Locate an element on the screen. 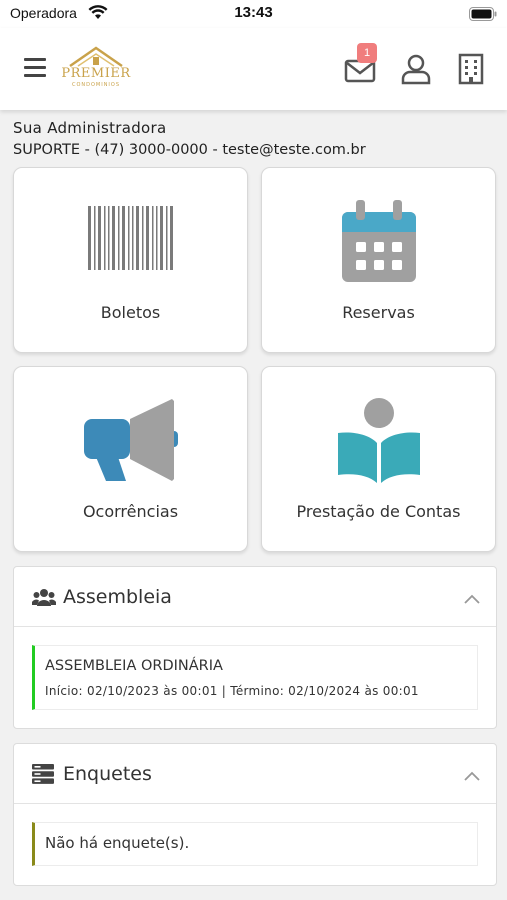  boletos-tile: Boletos is located at coordinates (130, 260).